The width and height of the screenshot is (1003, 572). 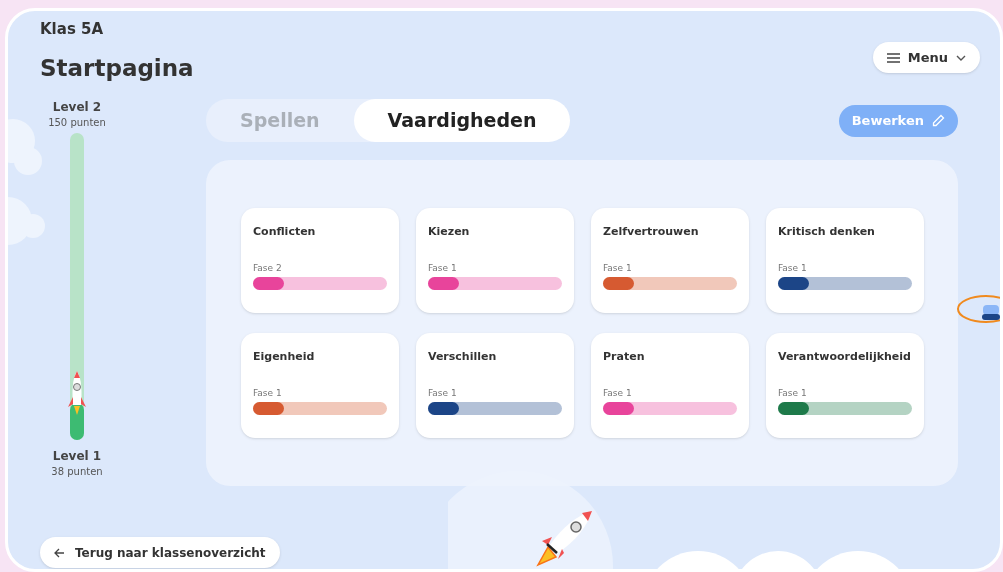 I want to click on page-title: Startpagina, so click(x=117, y=68).